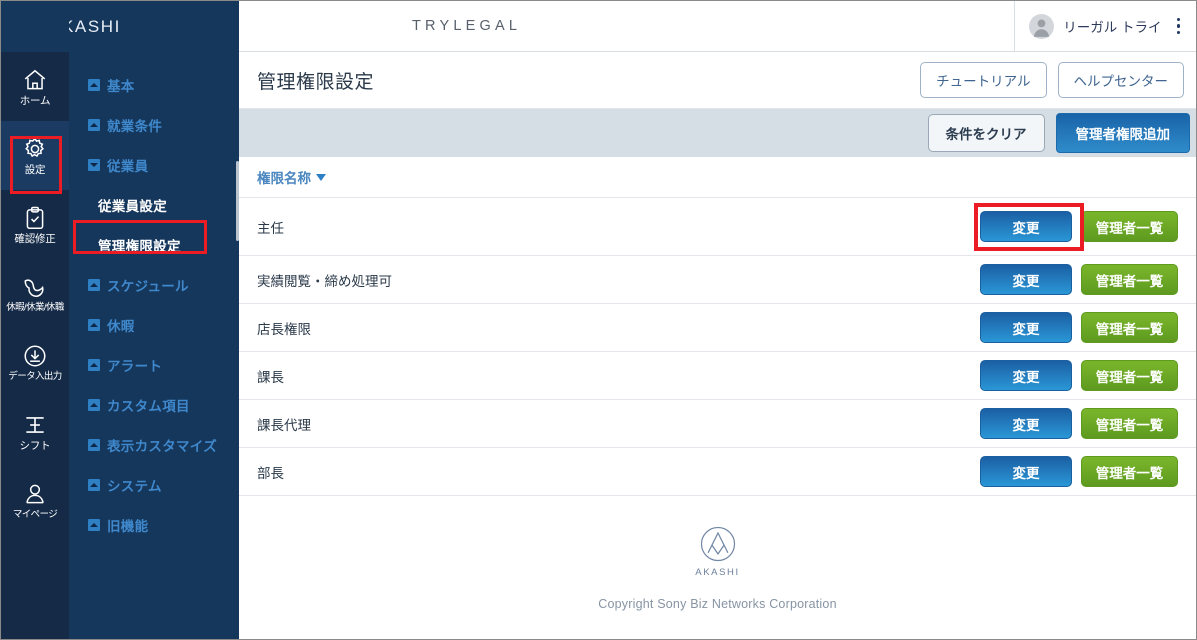 The image size is (1197, 640). Describe the element at coordinates (717, 423) in the screenshot. I see `table-row: 課長代理 変更 管理者一覧` at that location.